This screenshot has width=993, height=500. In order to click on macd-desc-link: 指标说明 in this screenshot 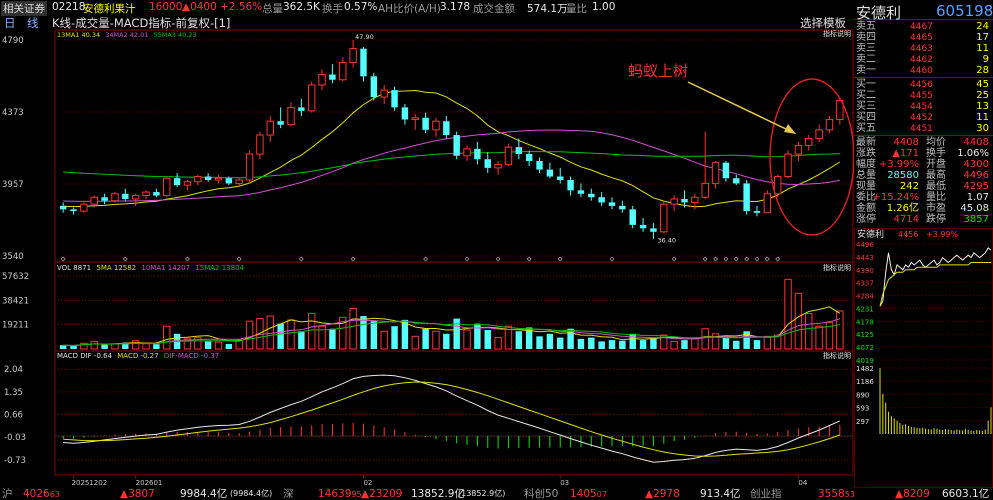, I will do `click(837, 355)`.